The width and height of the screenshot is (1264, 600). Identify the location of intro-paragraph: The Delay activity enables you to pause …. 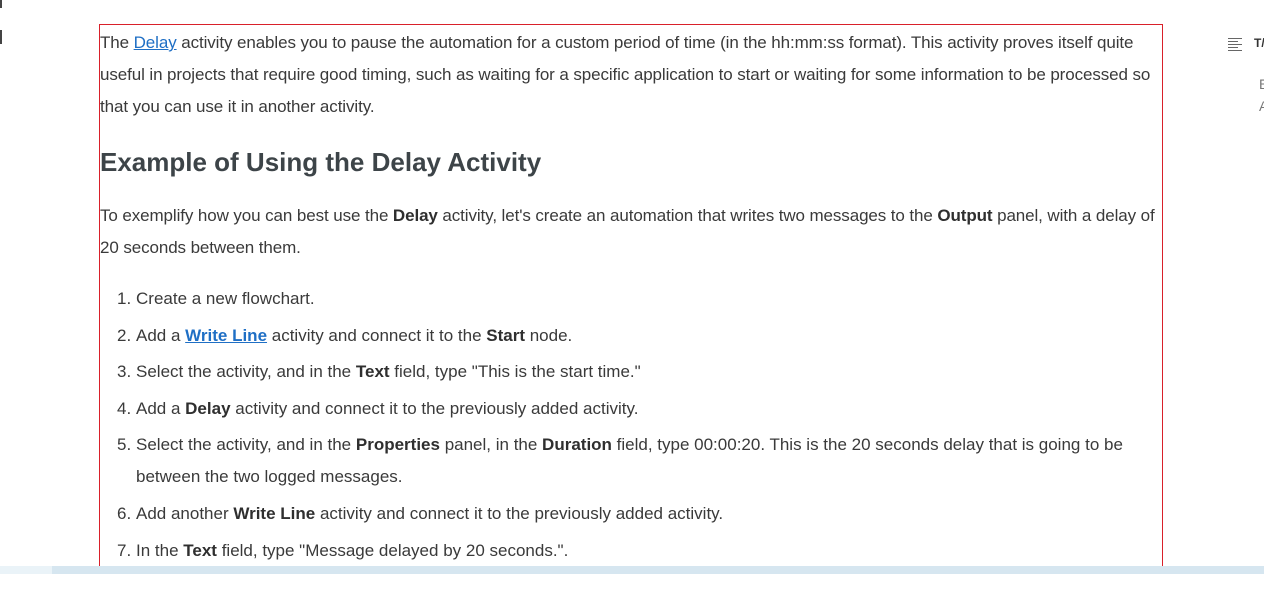
(629, 75).